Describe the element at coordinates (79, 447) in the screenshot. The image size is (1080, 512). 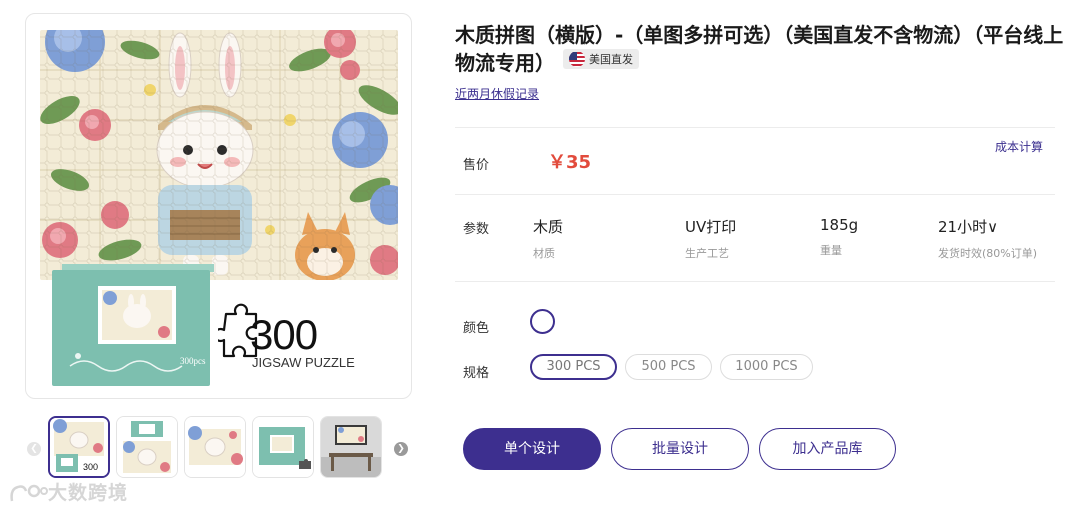
I see `thumb-puzzle-with-box: 300` at that location.